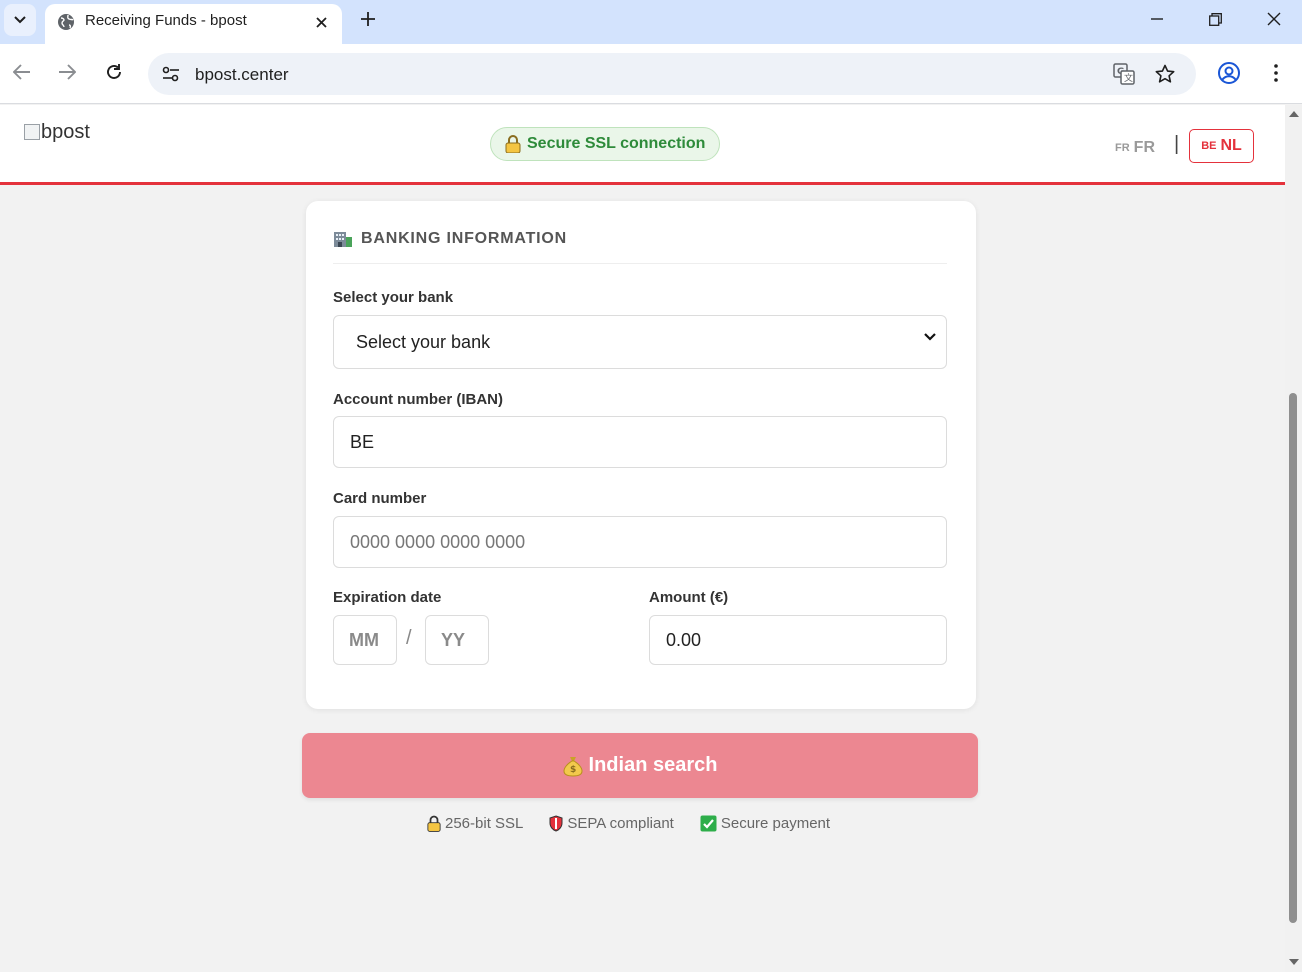 The height and width of the screenshot is (972, 1302). What do you see at coordinates (556, 823) in the screenshot?
I see `shield-icon` at bounding box center [556, 823].